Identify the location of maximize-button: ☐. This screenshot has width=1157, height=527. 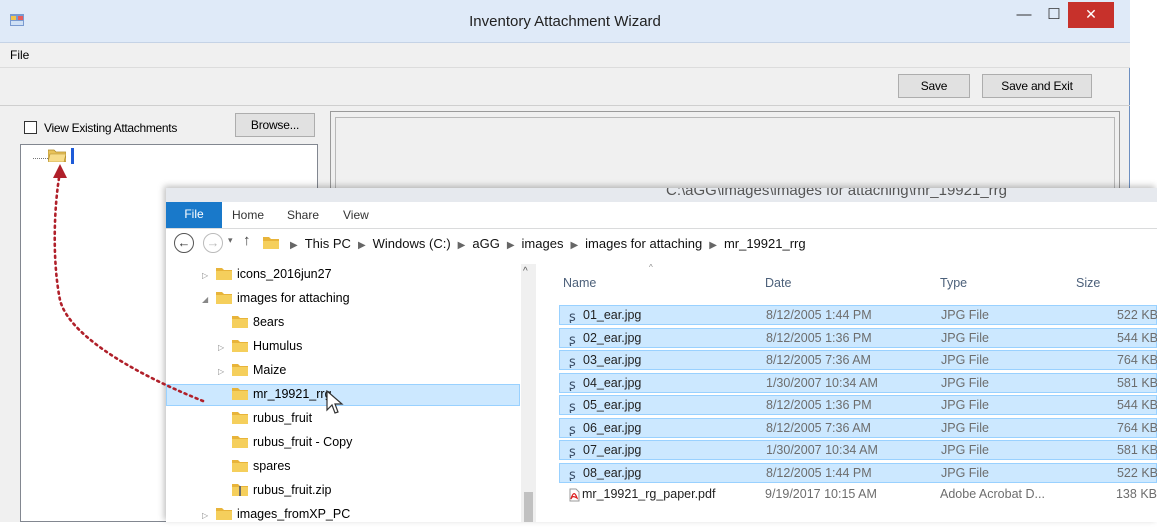
(1054, 16).